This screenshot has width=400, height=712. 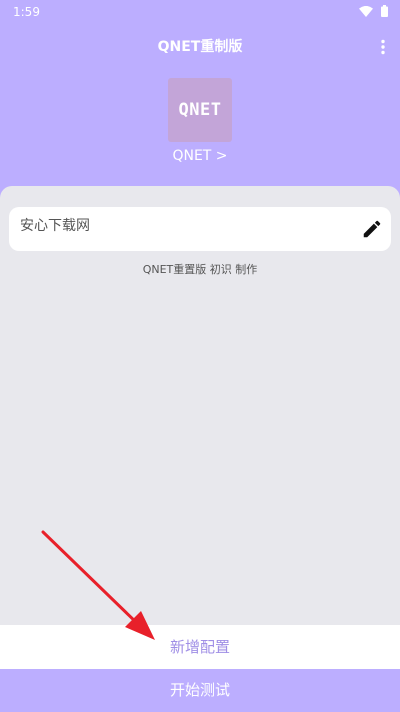 What do you see at coordinates (200, 229) in the screenshot?
I see `config-card: 安心下载网` at bounding box center [200, 229].